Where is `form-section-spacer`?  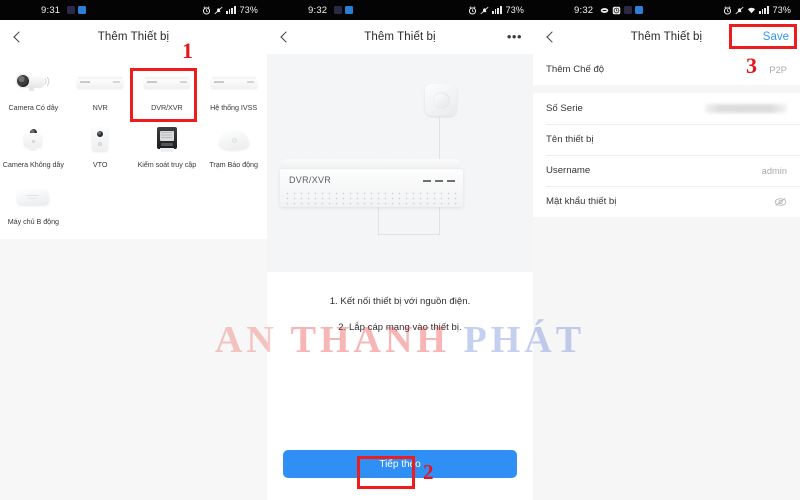
form-section-spacer is located at coordinates (666, 89).